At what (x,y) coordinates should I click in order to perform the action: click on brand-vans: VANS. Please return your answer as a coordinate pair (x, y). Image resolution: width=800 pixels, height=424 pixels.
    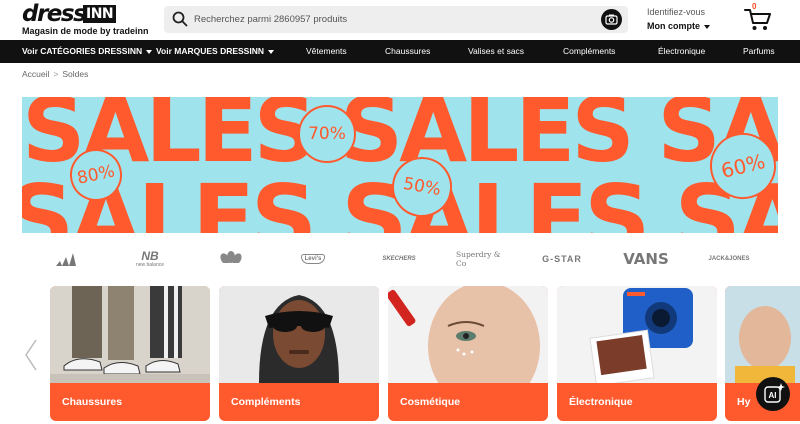
    Looking at the image, I should click on (646, 259).